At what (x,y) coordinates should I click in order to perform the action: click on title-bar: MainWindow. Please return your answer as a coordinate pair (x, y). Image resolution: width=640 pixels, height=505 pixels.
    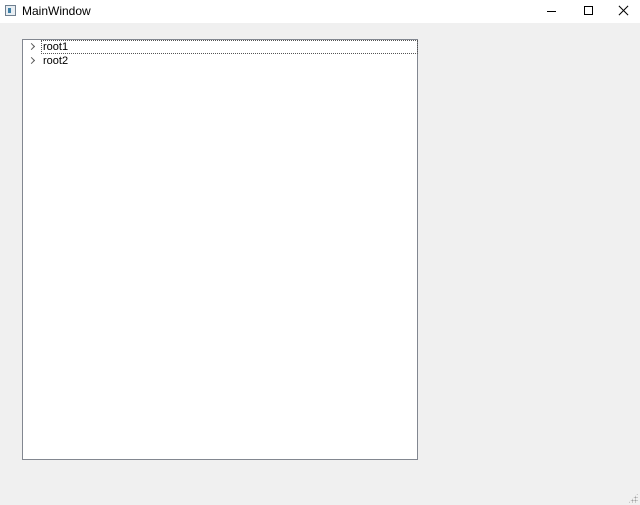
    Looking at the image, I should click on (320, 11).